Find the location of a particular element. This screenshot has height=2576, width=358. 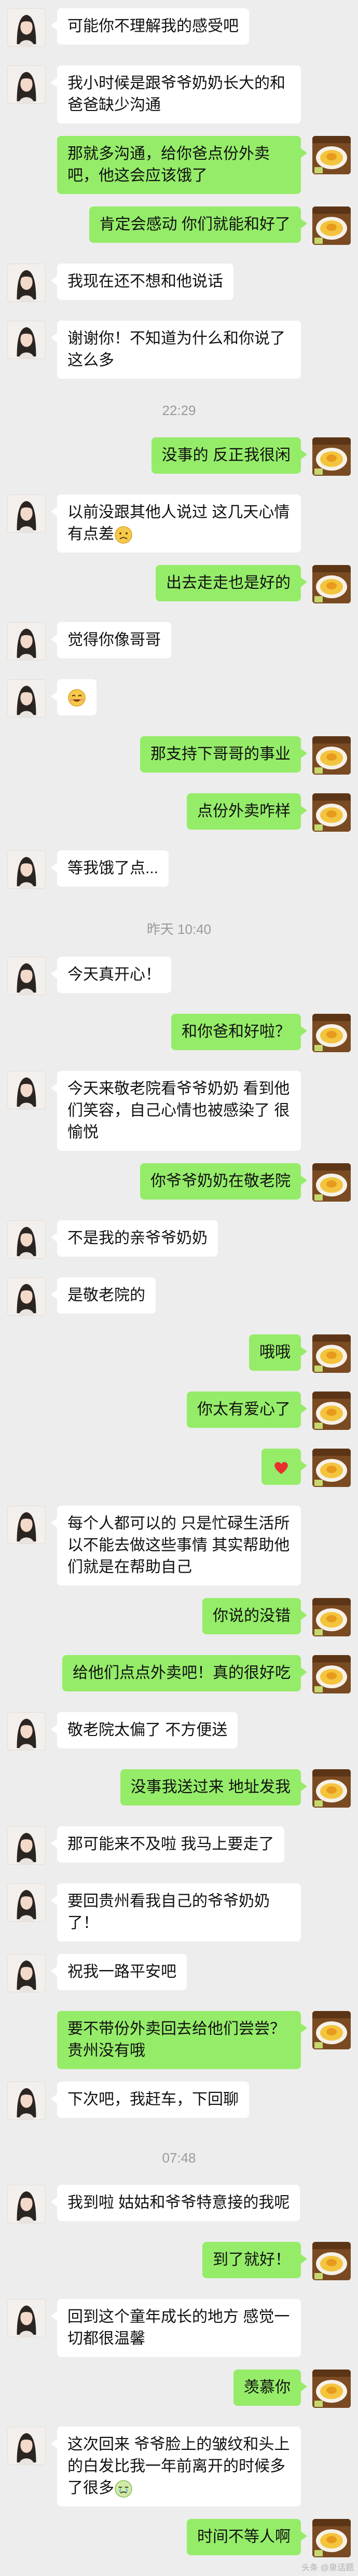

message-bubble: 以前没跟其他人说过 这几天心情有点差 is located at coordinates (176, 523).